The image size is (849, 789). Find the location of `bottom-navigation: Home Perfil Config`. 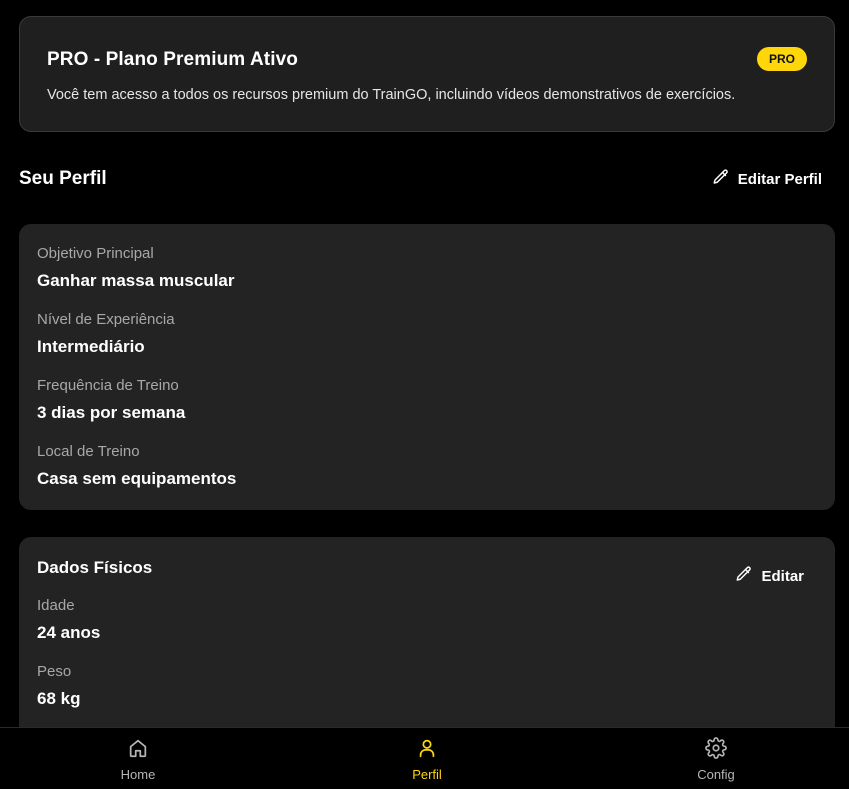

bottom-navigation: Home Perfil Config is located at coordinates (424, 758).